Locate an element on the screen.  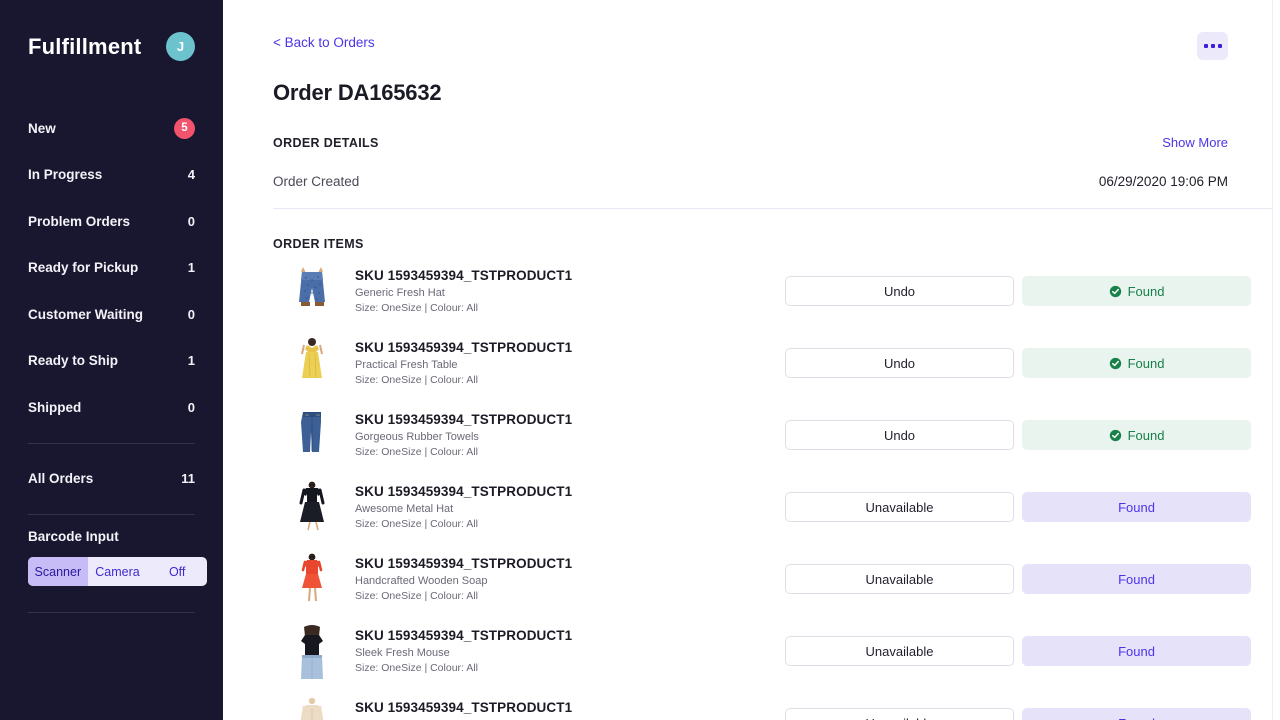
sidebar-item-problem-orders: Problem Orders 0 is located at coordinates (111, 221).